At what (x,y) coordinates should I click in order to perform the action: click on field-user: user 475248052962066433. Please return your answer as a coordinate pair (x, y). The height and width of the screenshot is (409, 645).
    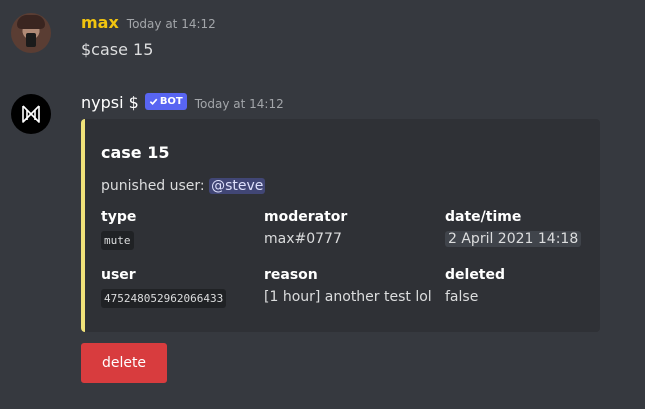
    Looking at the image, I should click on (164, 287).